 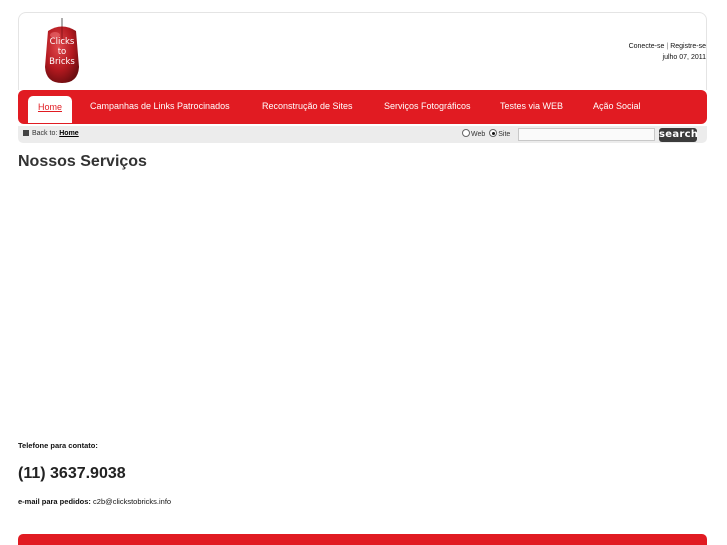 I want to click on nav-item-reconstrucao: Reconstrução de Sites, so click(x=307, y=107).